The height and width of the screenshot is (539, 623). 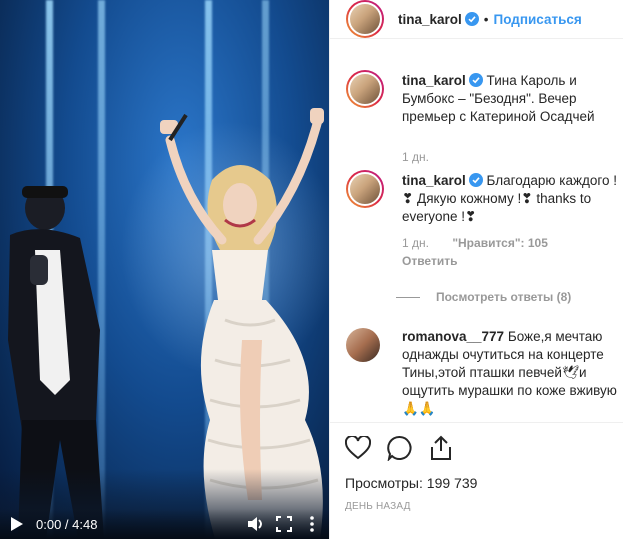 I want to click on views-number: 199 739, so click(x=452, y=483).